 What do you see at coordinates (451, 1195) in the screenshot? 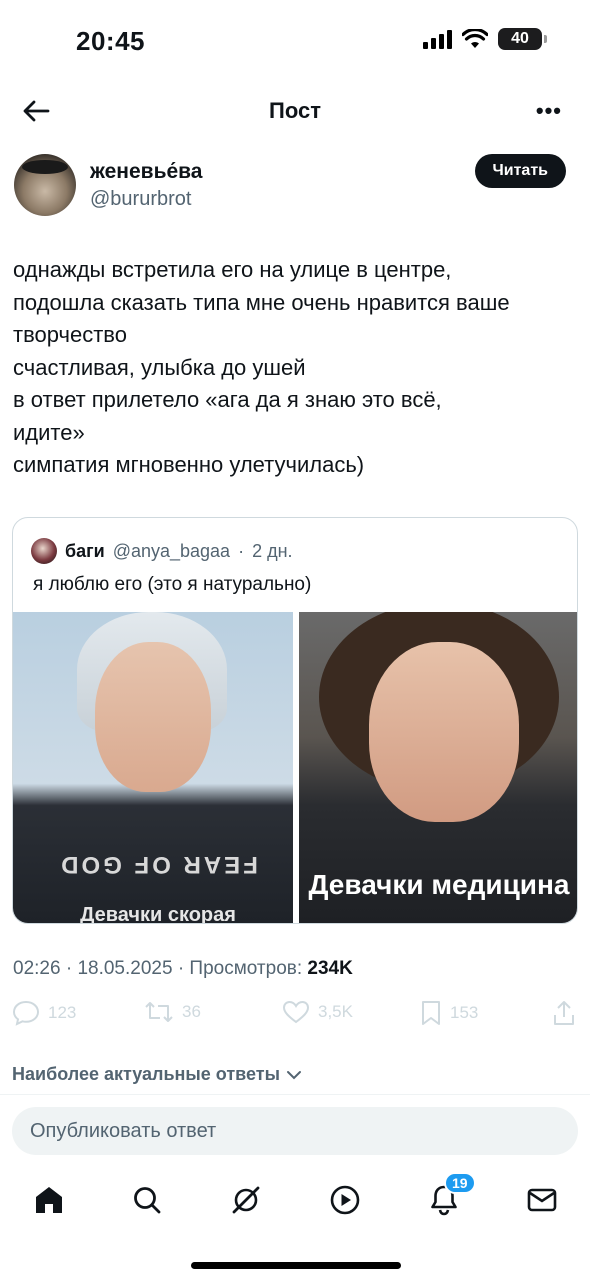
I see `nav-notifications: 19` at bounding box center [451, 1195].